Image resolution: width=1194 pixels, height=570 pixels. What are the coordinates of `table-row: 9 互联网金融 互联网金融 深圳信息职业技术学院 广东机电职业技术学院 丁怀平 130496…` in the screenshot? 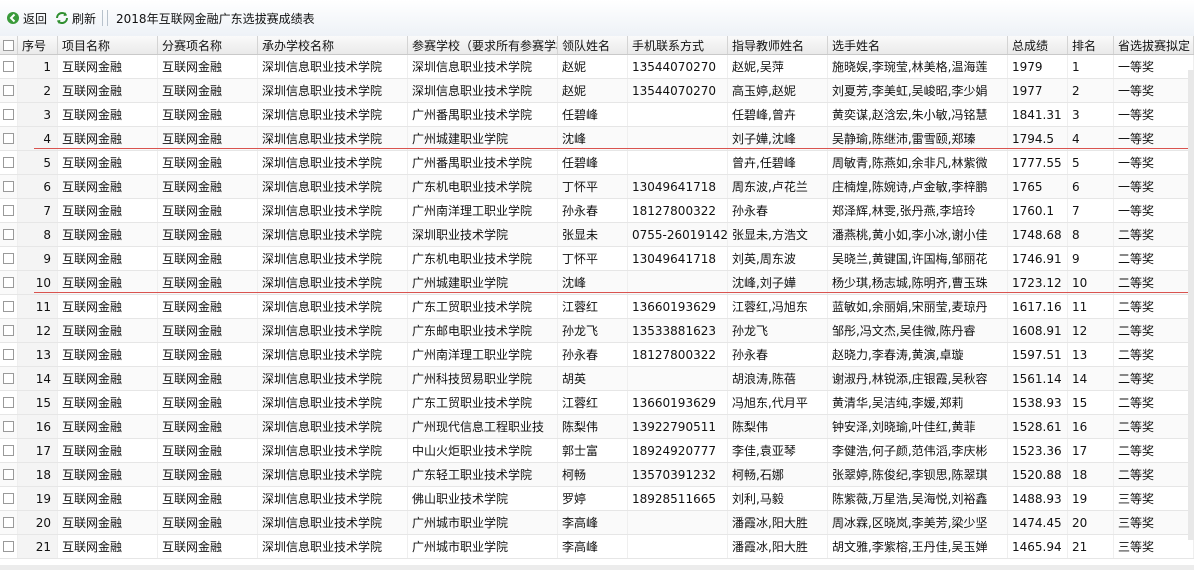 It's located at (597, 259).